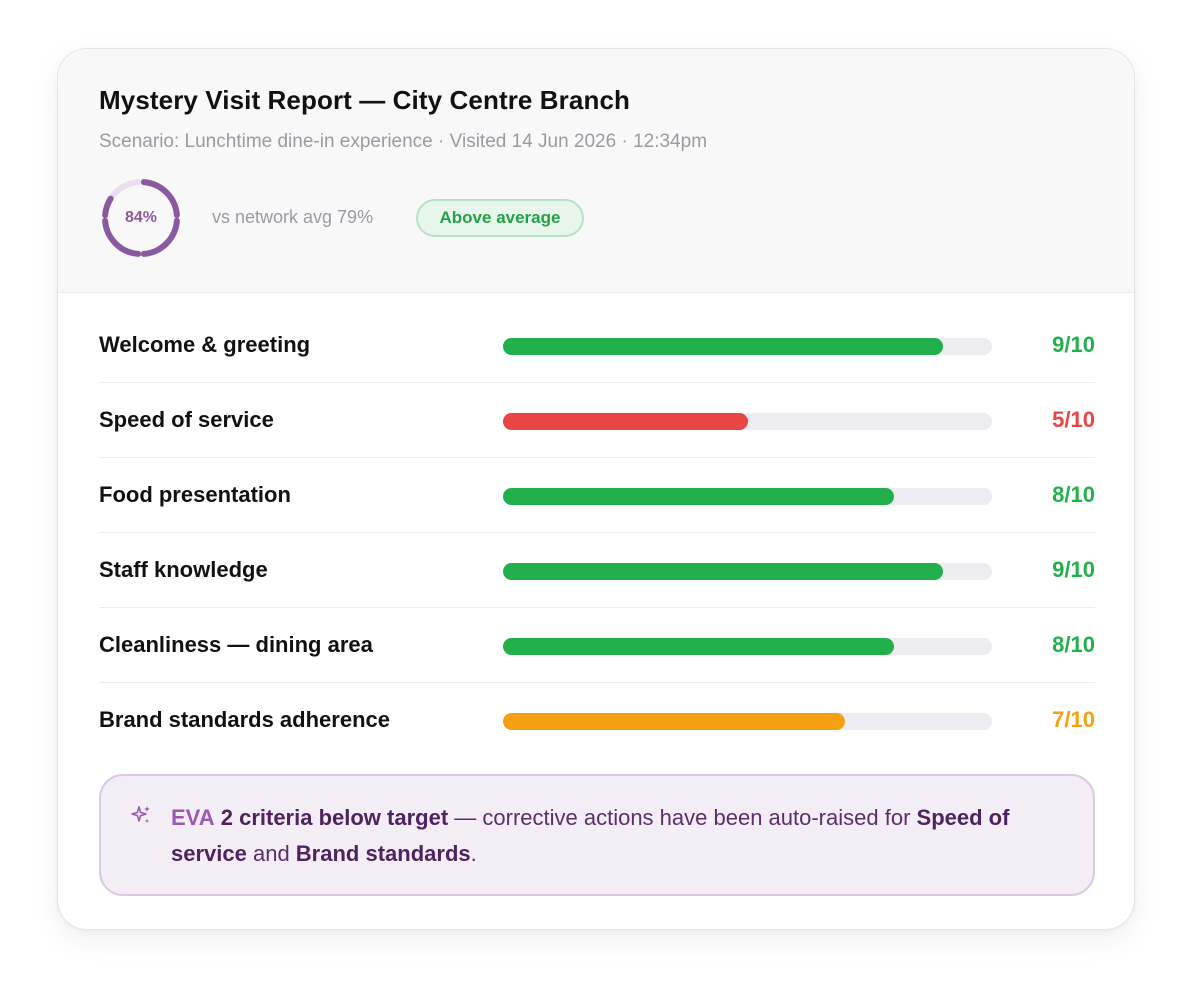 This screenshot has height=995, width=1192. I want to click on callout-text-2: and, so click(271, 853).